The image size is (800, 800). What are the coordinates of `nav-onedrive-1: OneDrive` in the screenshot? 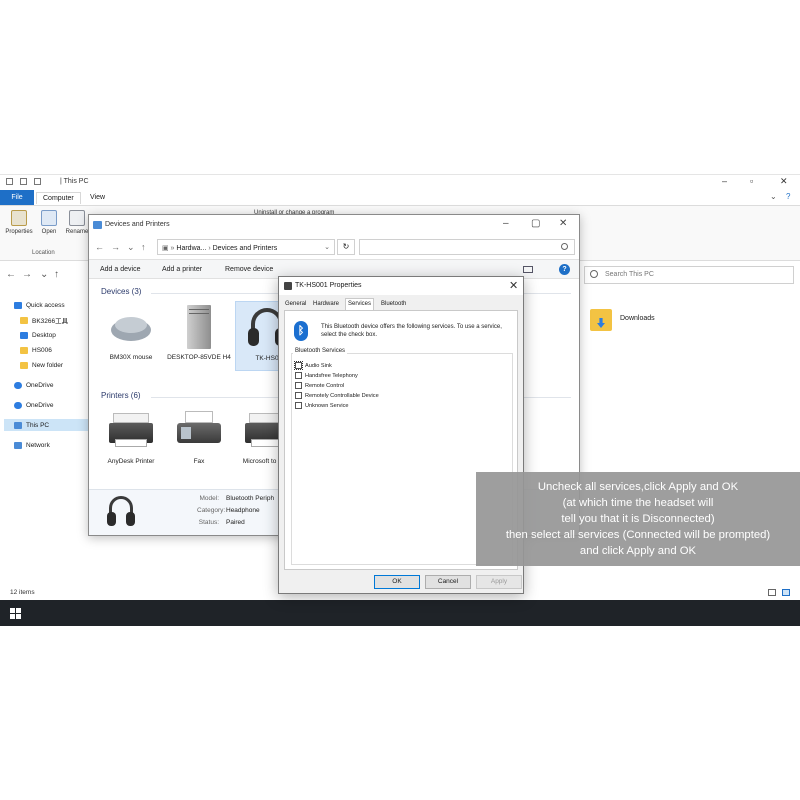 It's located at (33, 385).